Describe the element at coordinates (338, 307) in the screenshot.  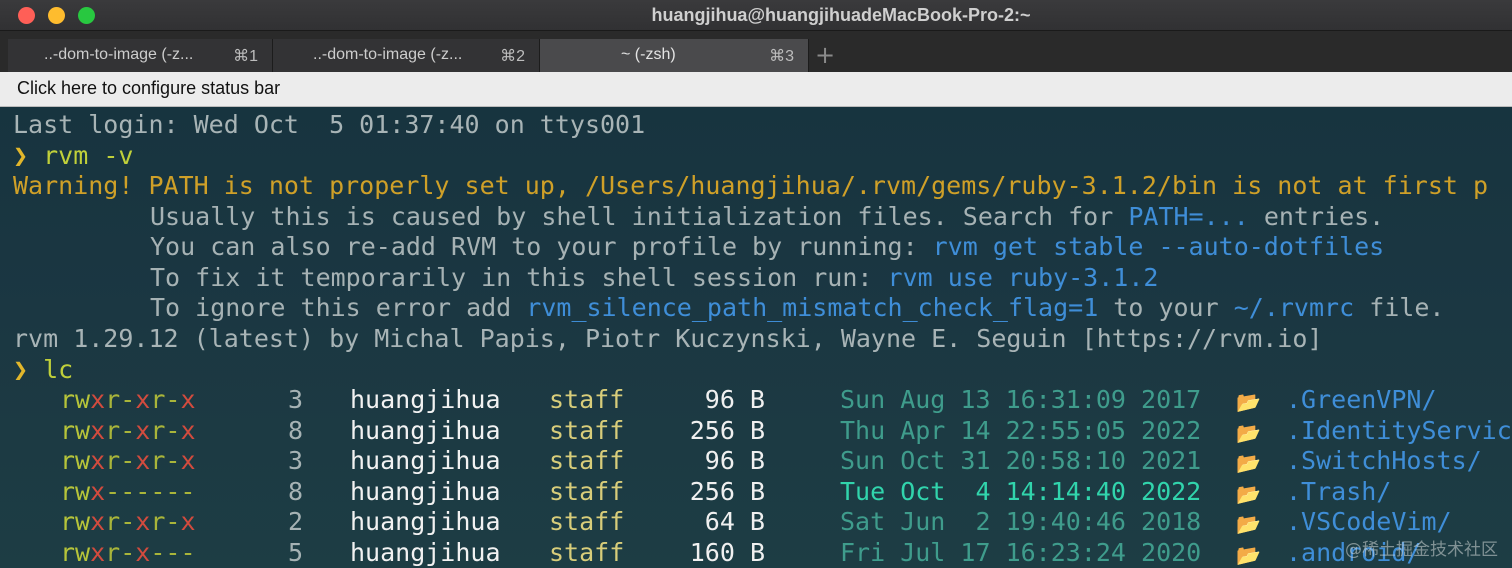
I see `hint-text: To ignore this error add` at that location.